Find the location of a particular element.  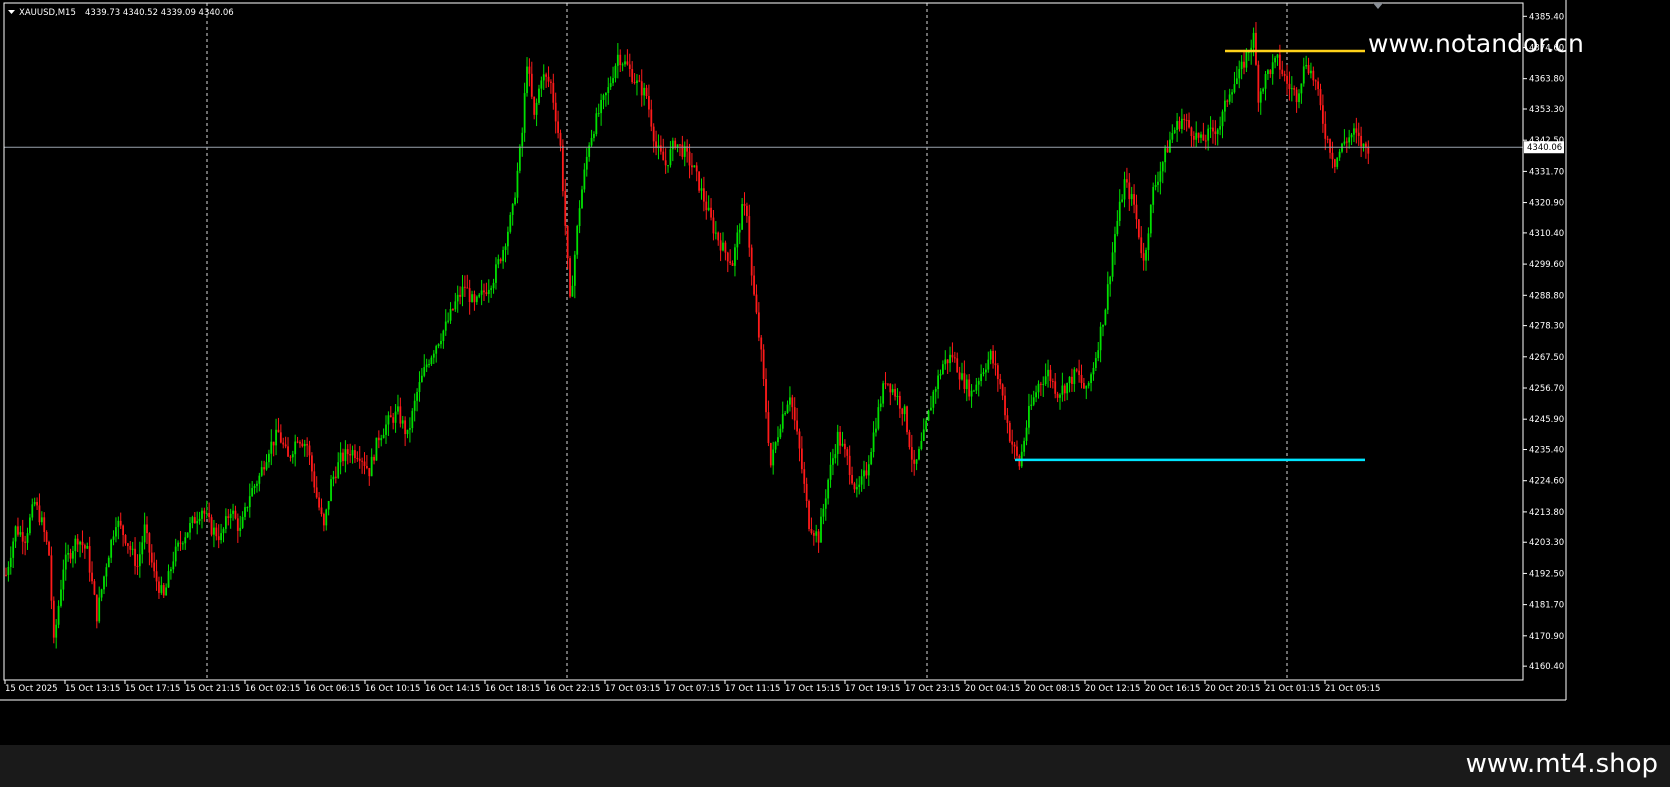

x-tick-label: 17 Oct 03:15 is located at coordinates (632, 689).